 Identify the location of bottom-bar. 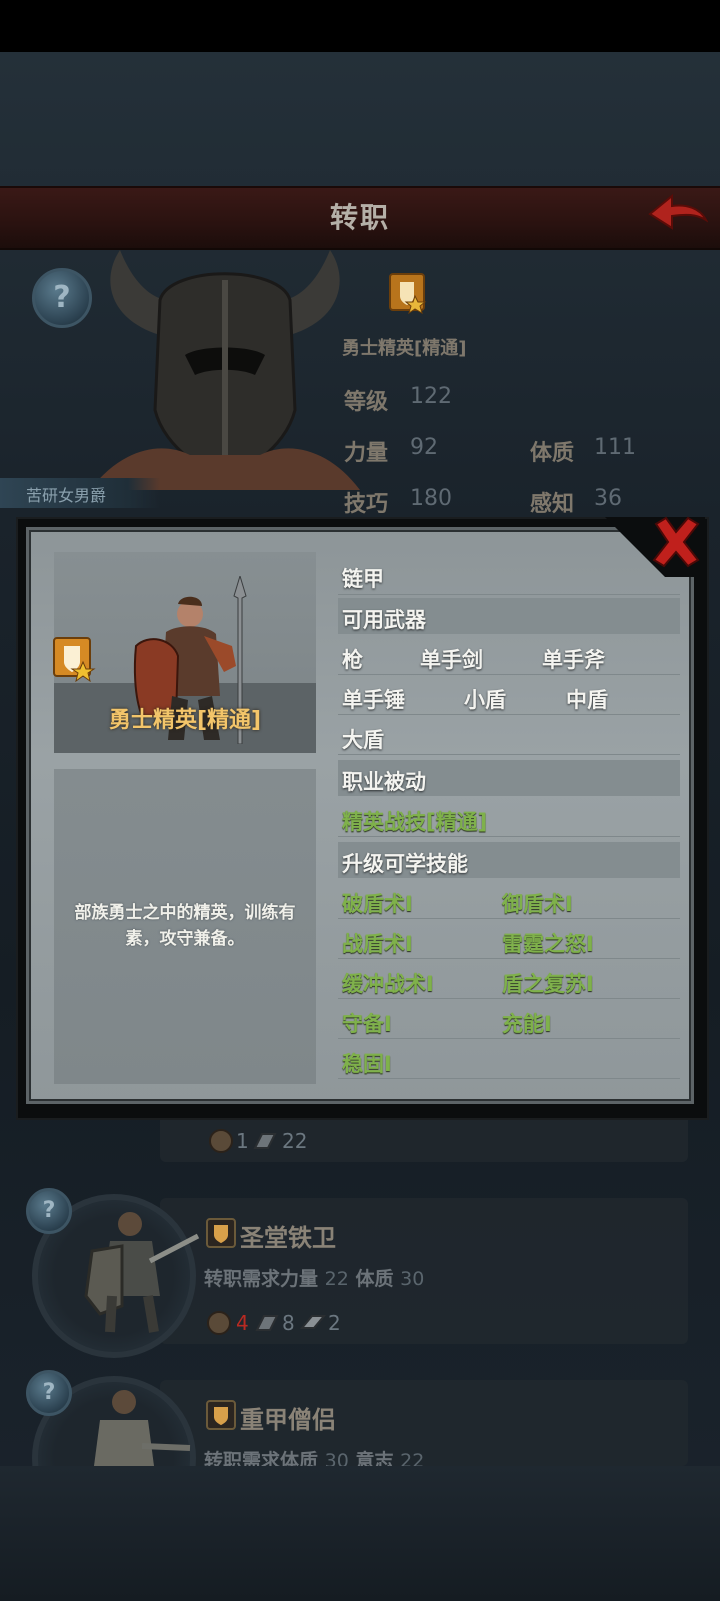
(360, 1533).